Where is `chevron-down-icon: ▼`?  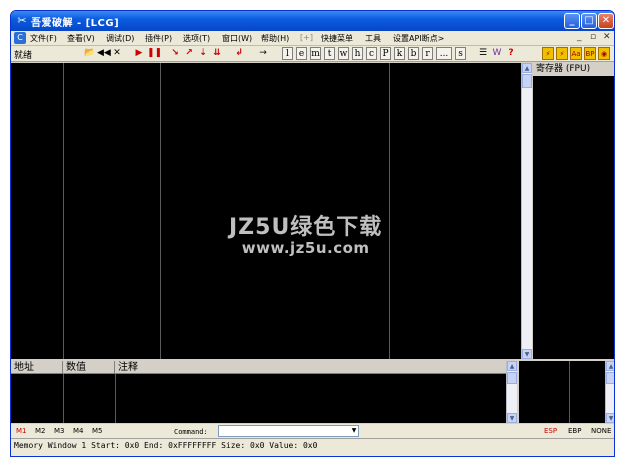
chevron-down-icon: ▼ is located at coordinates (354, 431).